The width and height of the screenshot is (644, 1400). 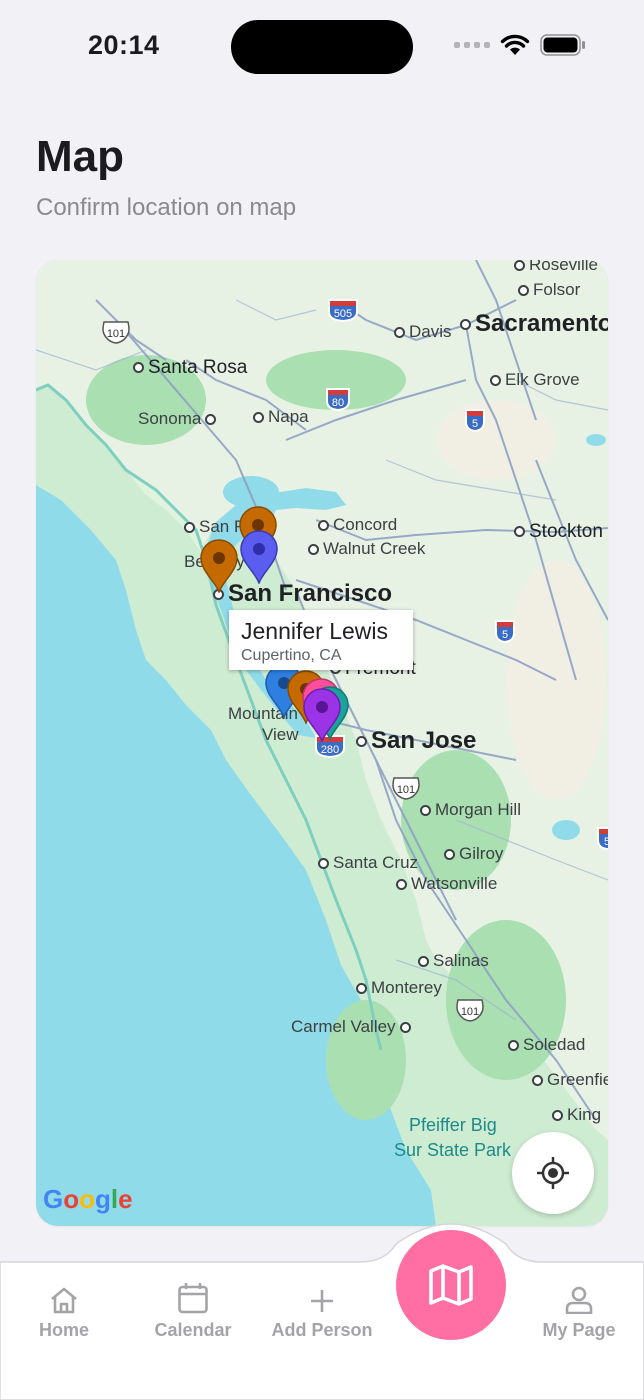 What do you see at coordinates (315, 631) in the screenshot?
I see `marker-person-name: Jennifer Lewis` at bounding box center [315, 631].